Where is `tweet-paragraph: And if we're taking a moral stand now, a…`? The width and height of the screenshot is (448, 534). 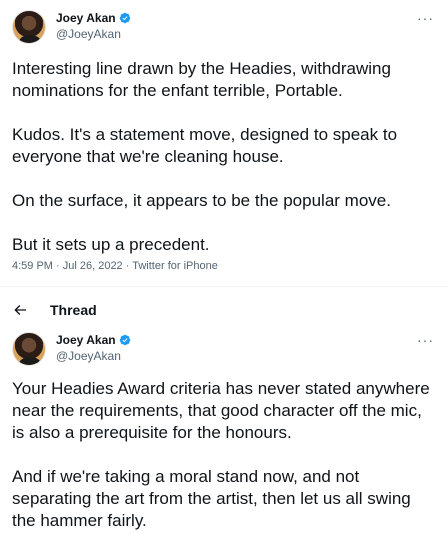 tweet-paragraph: And if we're taking a moral stand now, a… is located at coordinates (211, 498).